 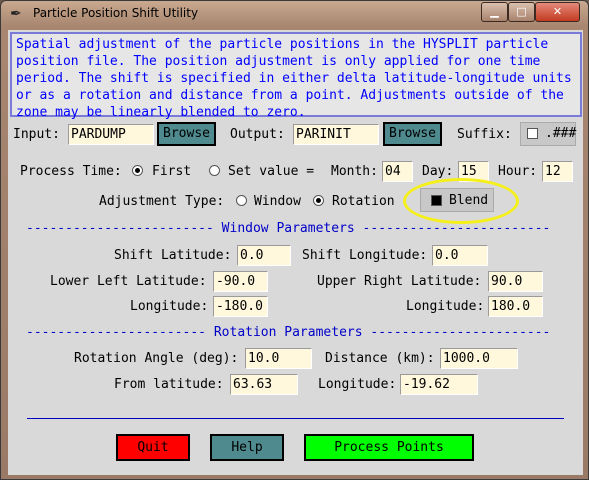 I want to click on upper-right-longitude-label: Longitude:, so click(x=445, y=306).